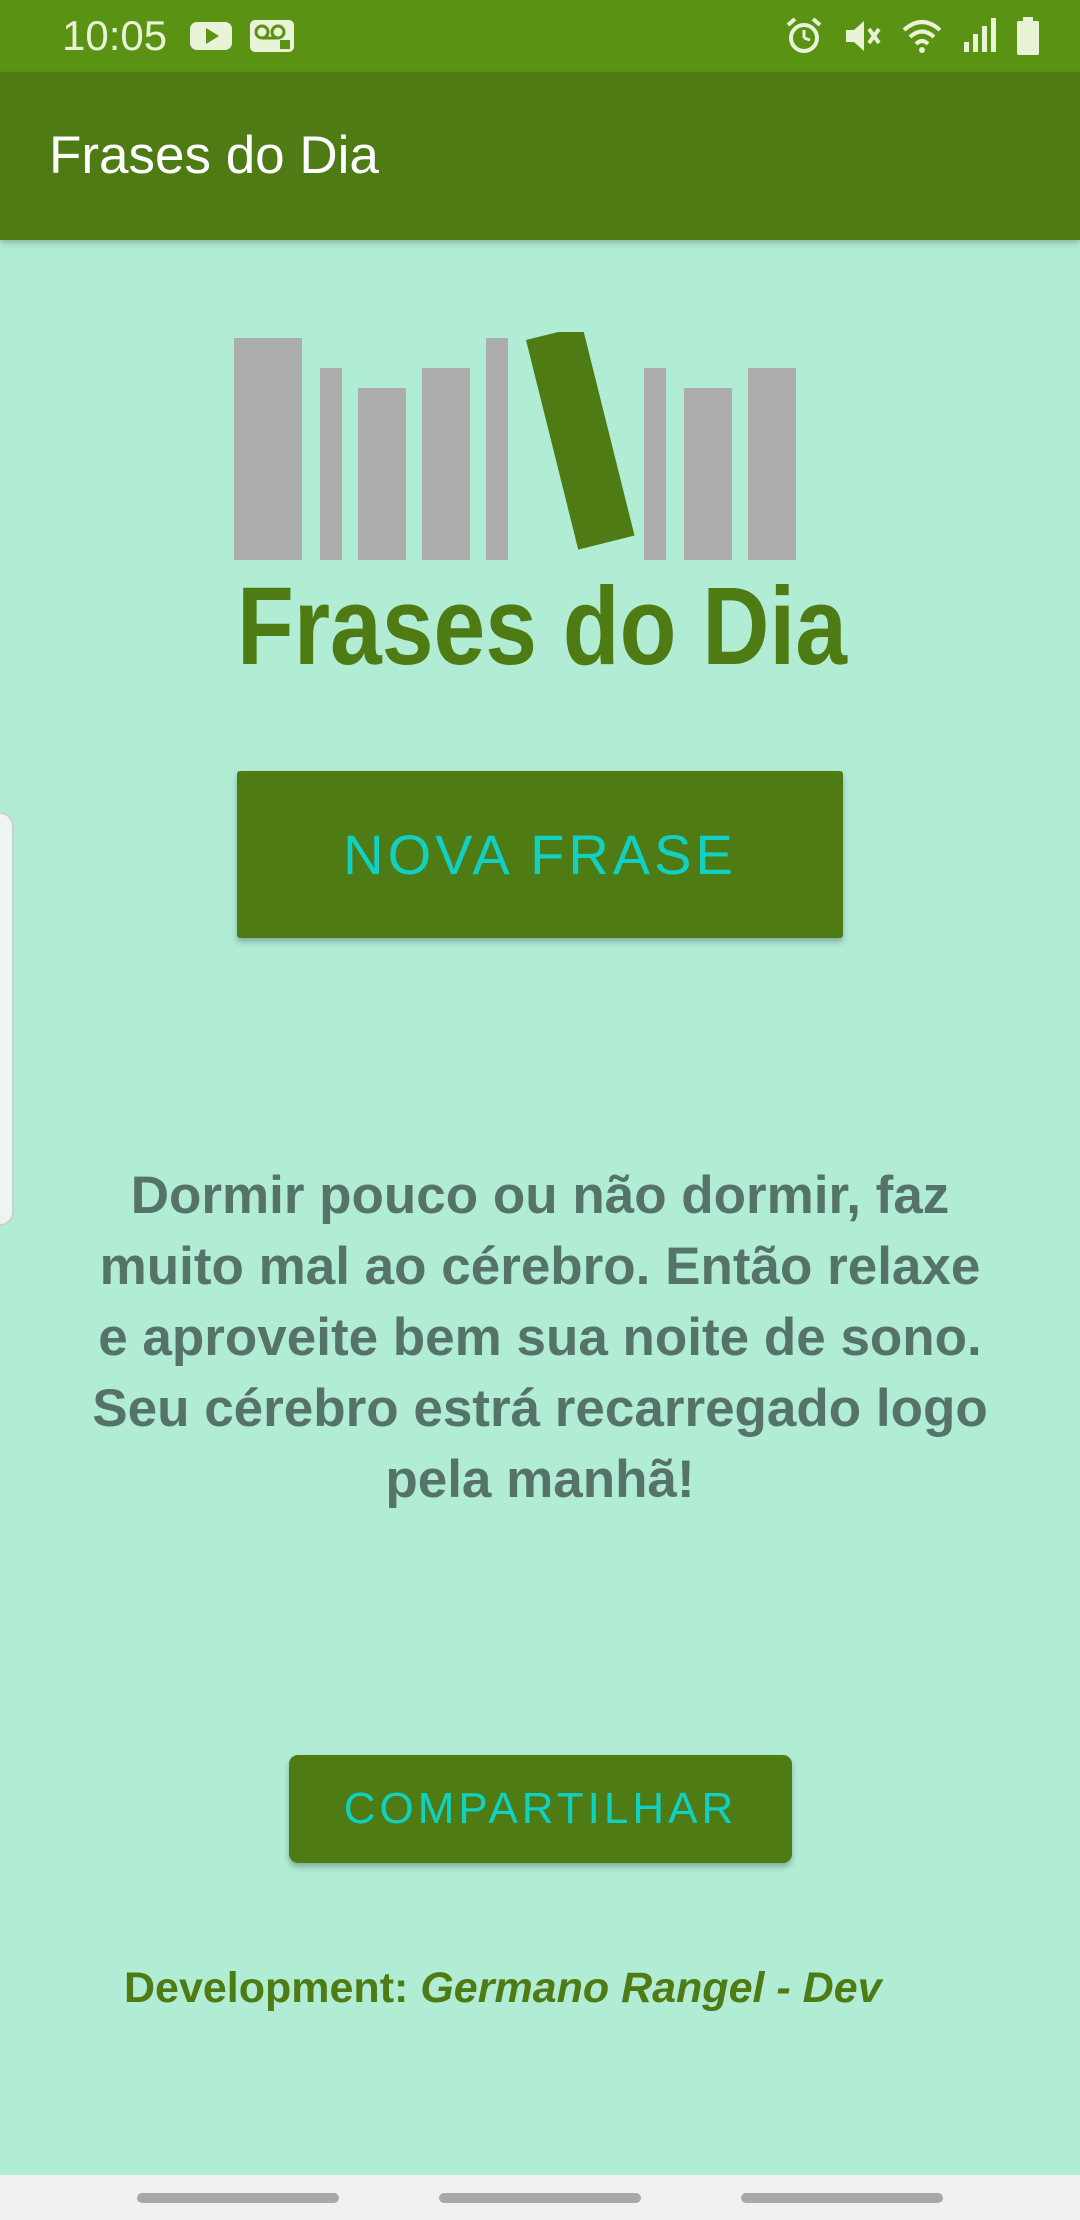  I want to click on mute-icon, so click(862, 38).